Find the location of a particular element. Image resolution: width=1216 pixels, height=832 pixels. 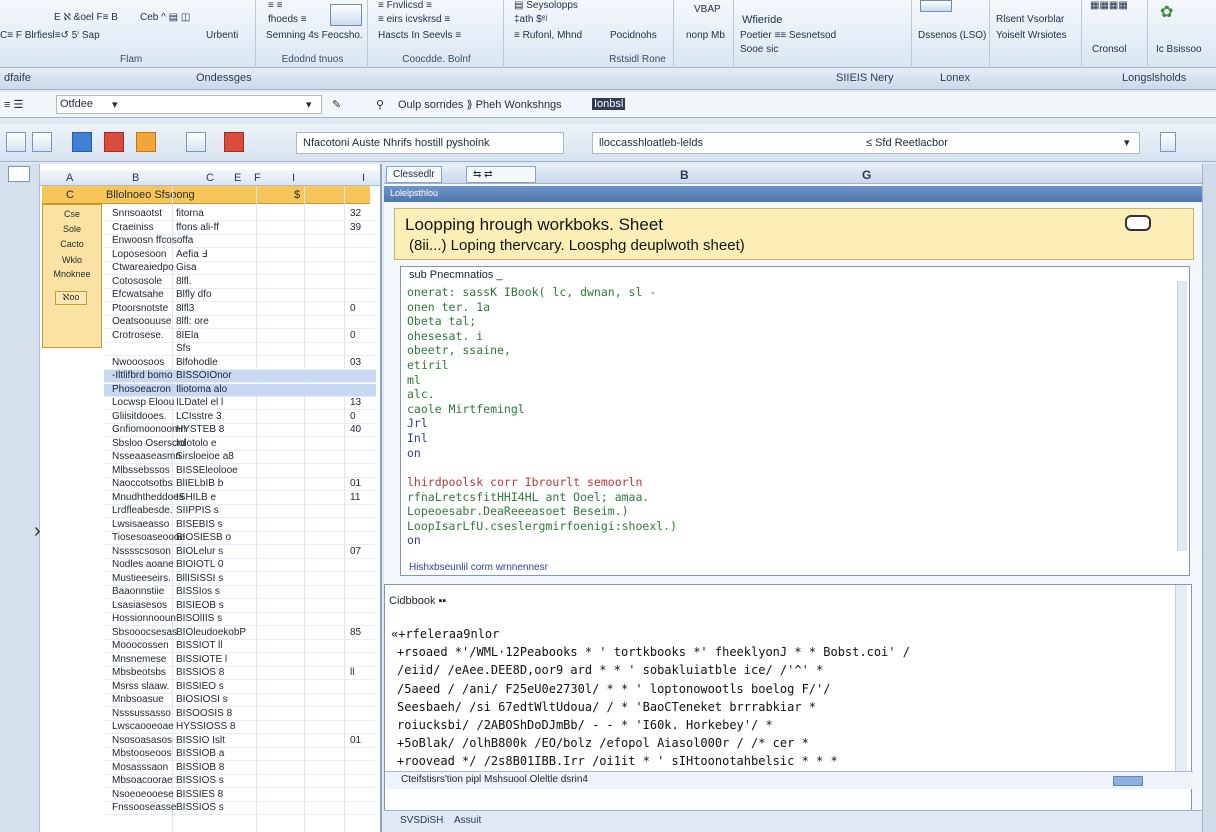

table-cell: 8IEla is located at coordinates (187, 335).